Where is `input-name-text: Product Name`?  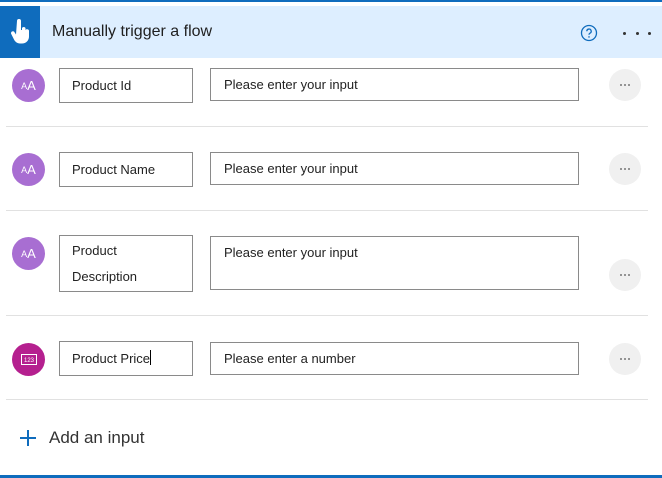 input-name-text: Product Name is located at coordinates (114, 169).